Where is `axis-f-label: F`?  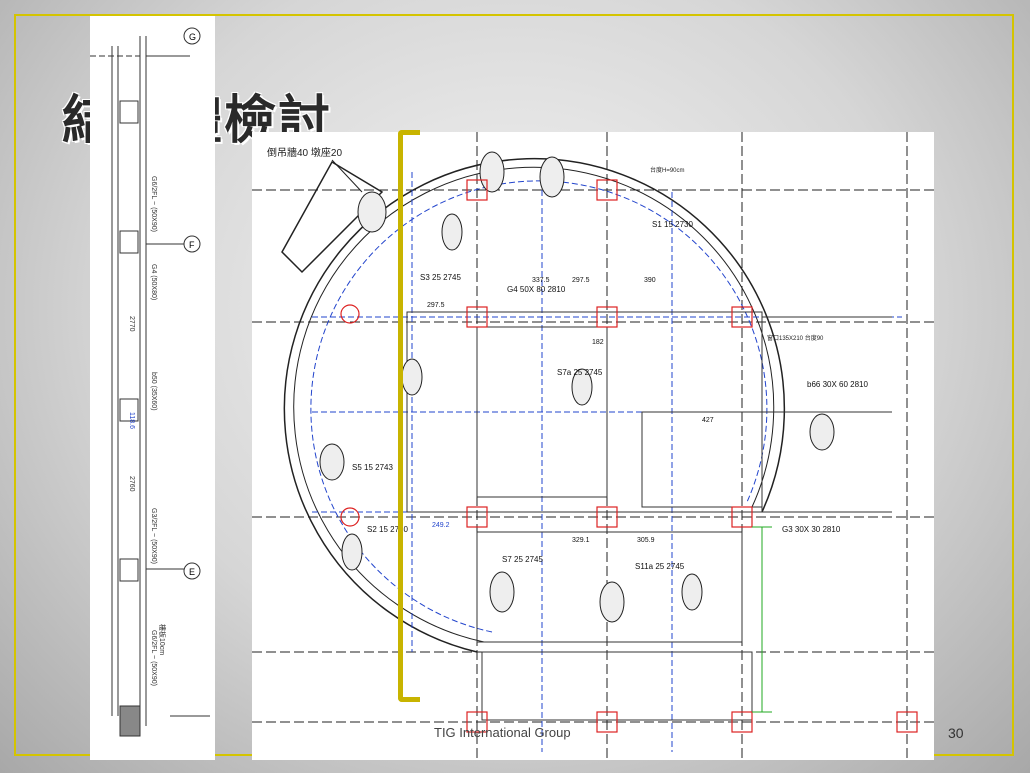 axis-f-label: F is located at coordinates (192, 245).